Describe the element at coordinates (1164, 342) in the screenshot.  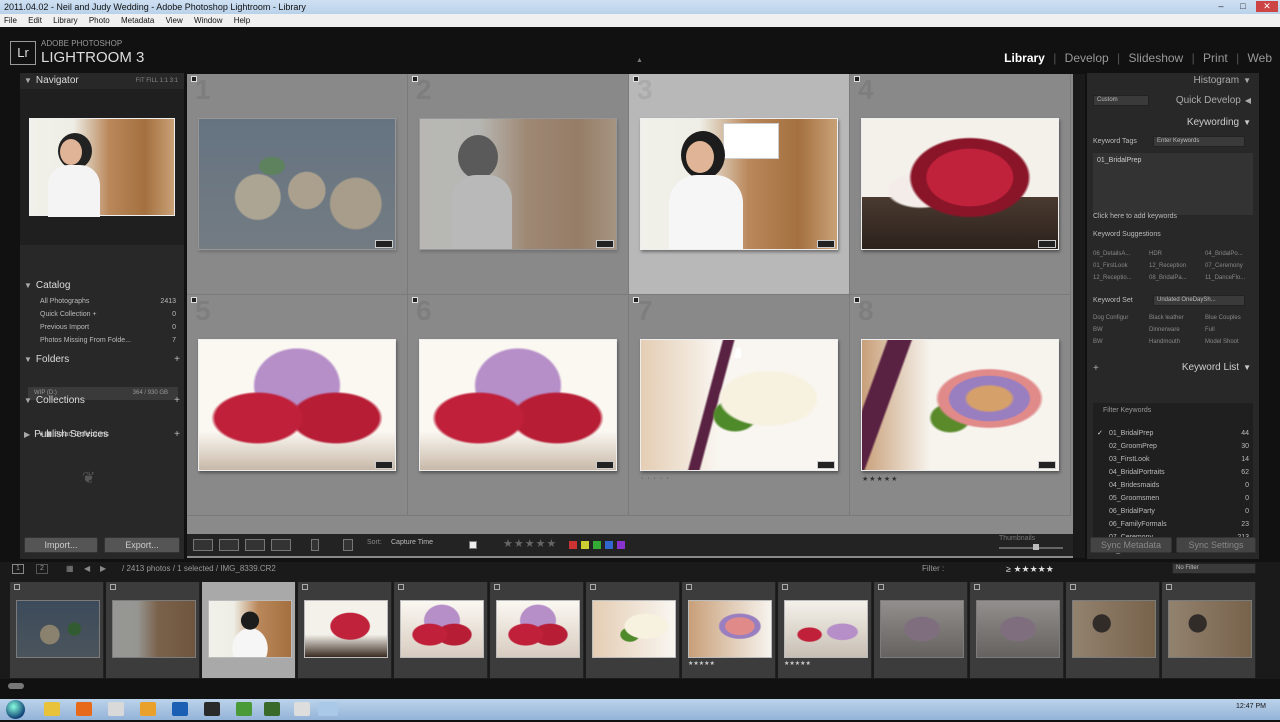
I see `keyword-set-item: Handmouth` at that location.